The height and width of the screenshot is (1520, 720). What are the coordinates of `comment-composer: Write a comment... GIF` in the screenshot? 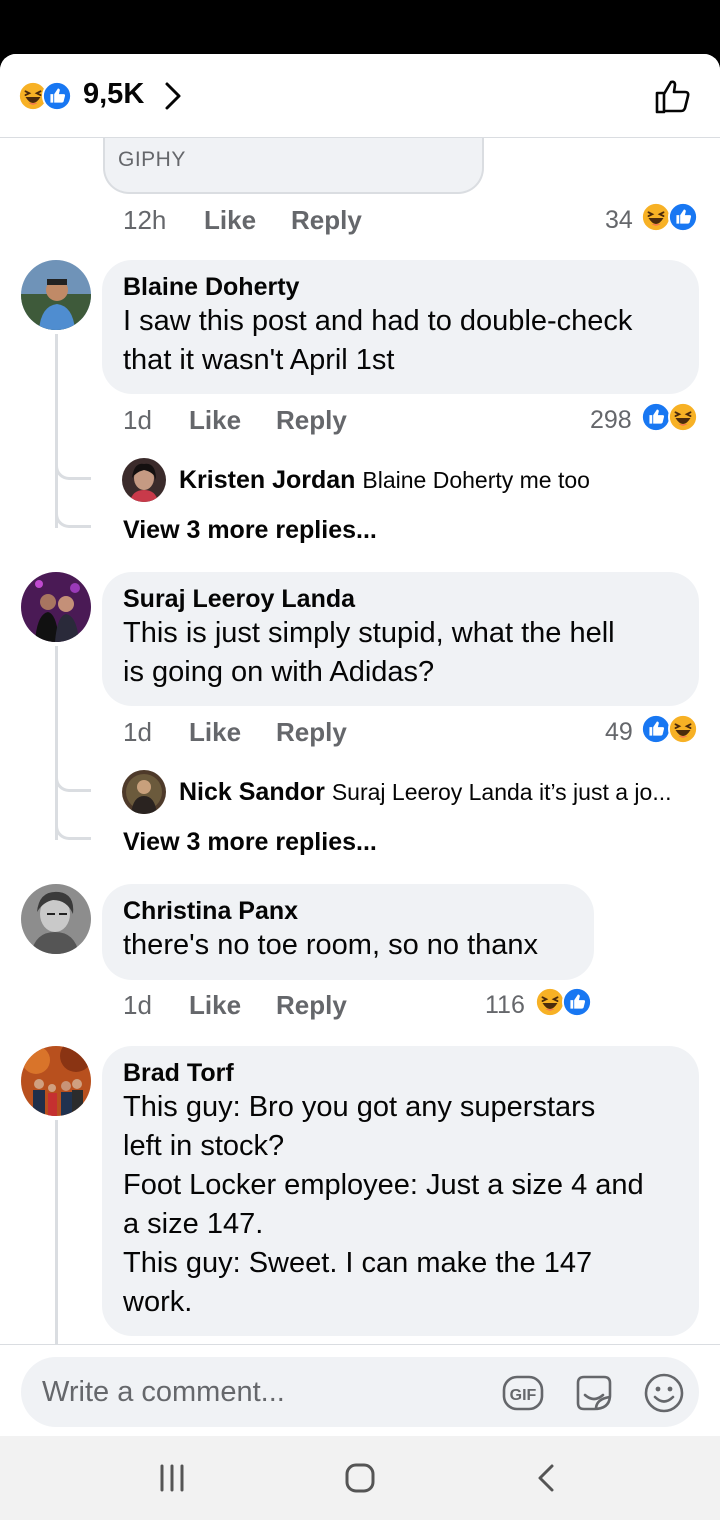 It's located at (360, 1390).